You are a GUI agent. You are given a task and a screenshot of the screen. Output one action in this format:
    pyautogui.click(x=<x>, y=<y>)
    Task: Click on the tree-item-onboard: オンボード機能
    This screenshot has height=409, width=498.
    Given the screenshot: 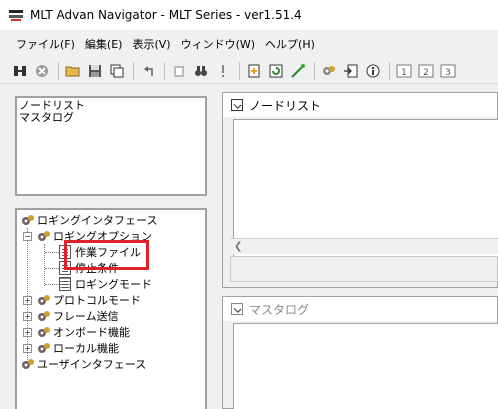 What is the action you would take?
    pyautogui.click(x=83, y=332)
    